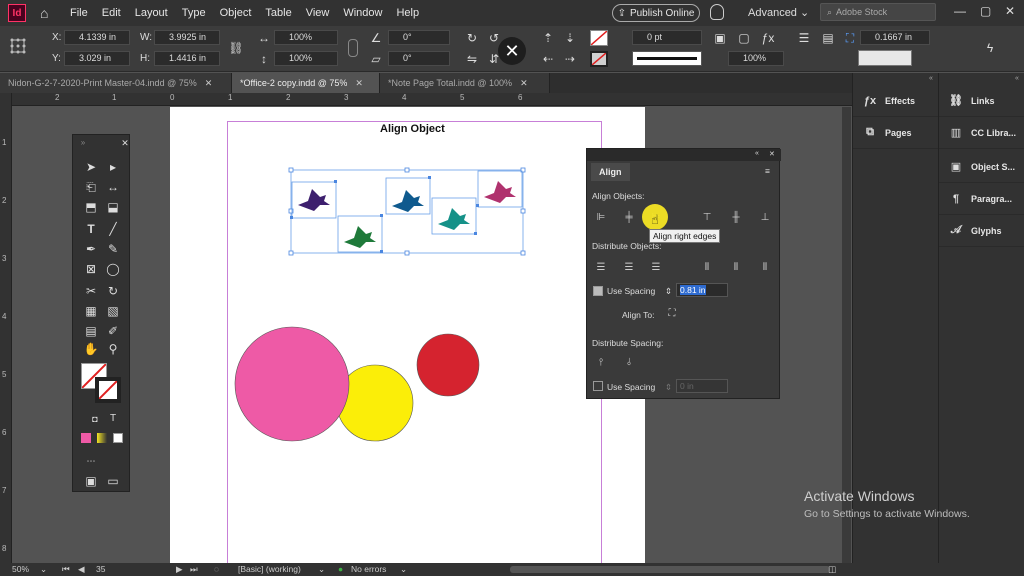  What do you see at coordinates (91, 229) in the screenshot?
I see `type-tool-icon: T` at bounding box center [91, 229].